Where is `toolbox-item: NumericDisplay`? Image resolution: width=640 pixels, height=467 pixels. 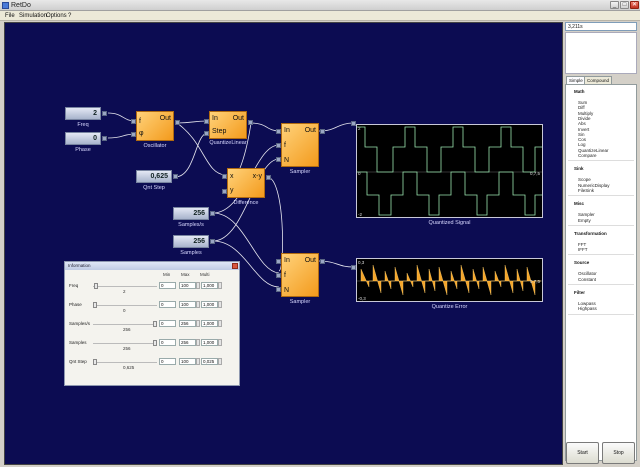
toolbox-item: NumericDisplay is located at coordinates (594, 185).